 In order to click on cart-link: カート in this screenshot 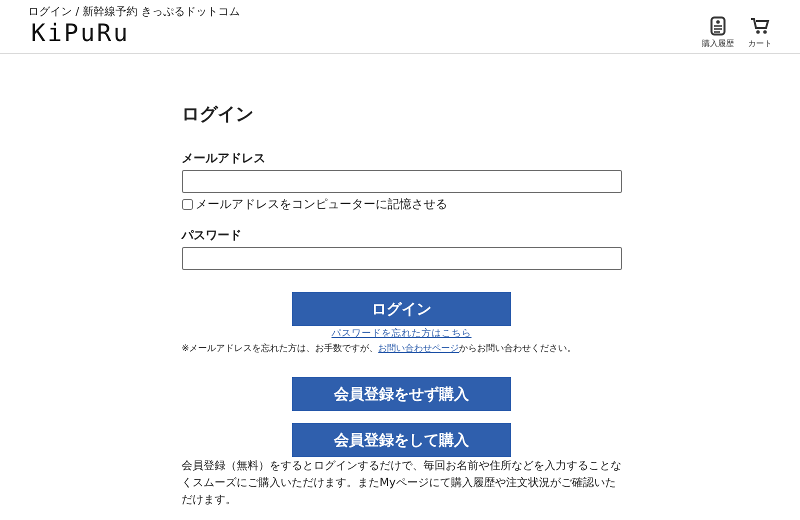, I will do `click(760, 32)`.